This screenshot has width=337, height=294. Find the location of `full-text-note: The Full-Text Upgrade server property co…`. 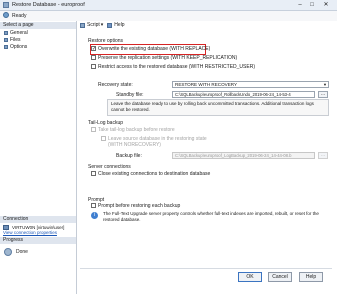

full-text-note: The Full-Text Upgrade server property co… is located at coordinates (211, 216).